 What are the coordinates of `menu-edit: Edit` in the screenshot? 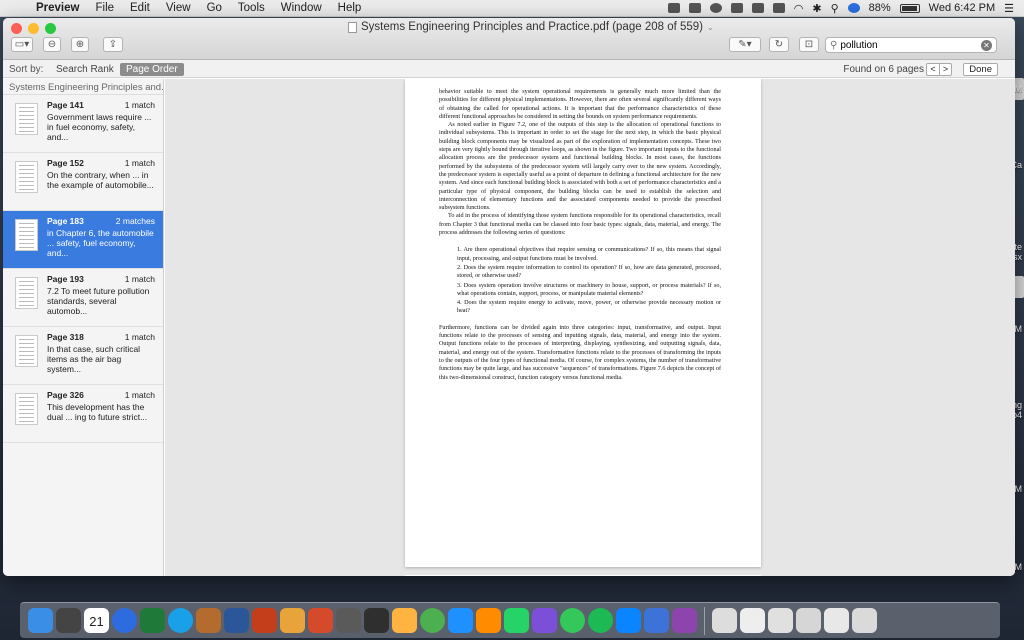 It's located at (140, 8).